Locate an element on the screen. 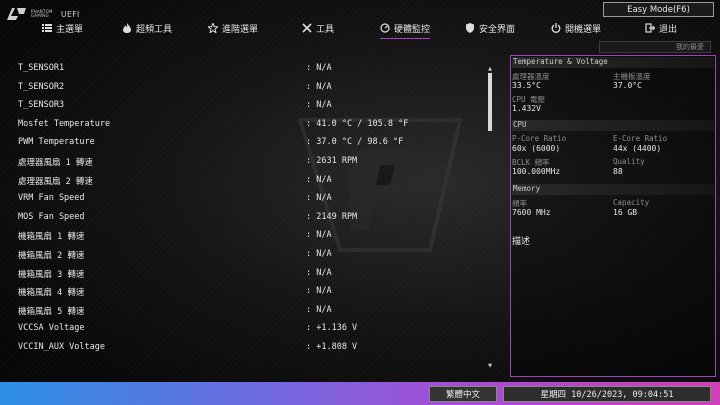  row-label: T_SENSOR3 is located at coordinates (41, 105).